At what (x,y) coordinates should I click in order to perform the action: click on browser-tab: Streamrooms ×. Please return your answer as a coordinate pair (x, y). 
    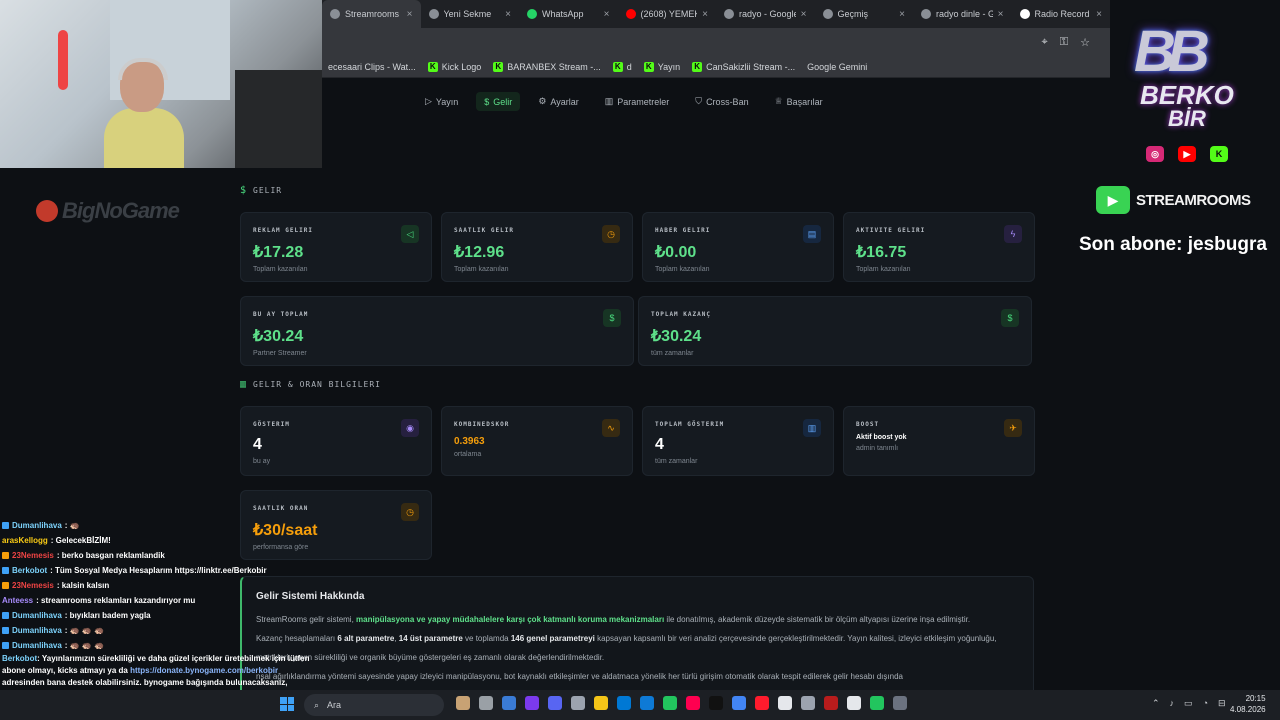
    Looking at the image, I should click on (371, 14).